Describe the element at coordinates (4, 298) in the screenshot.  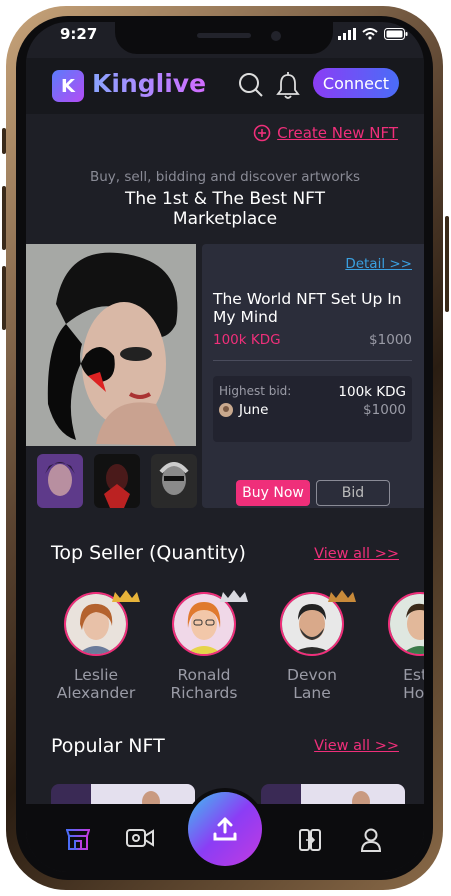
I see `volume-down-button` at that location.